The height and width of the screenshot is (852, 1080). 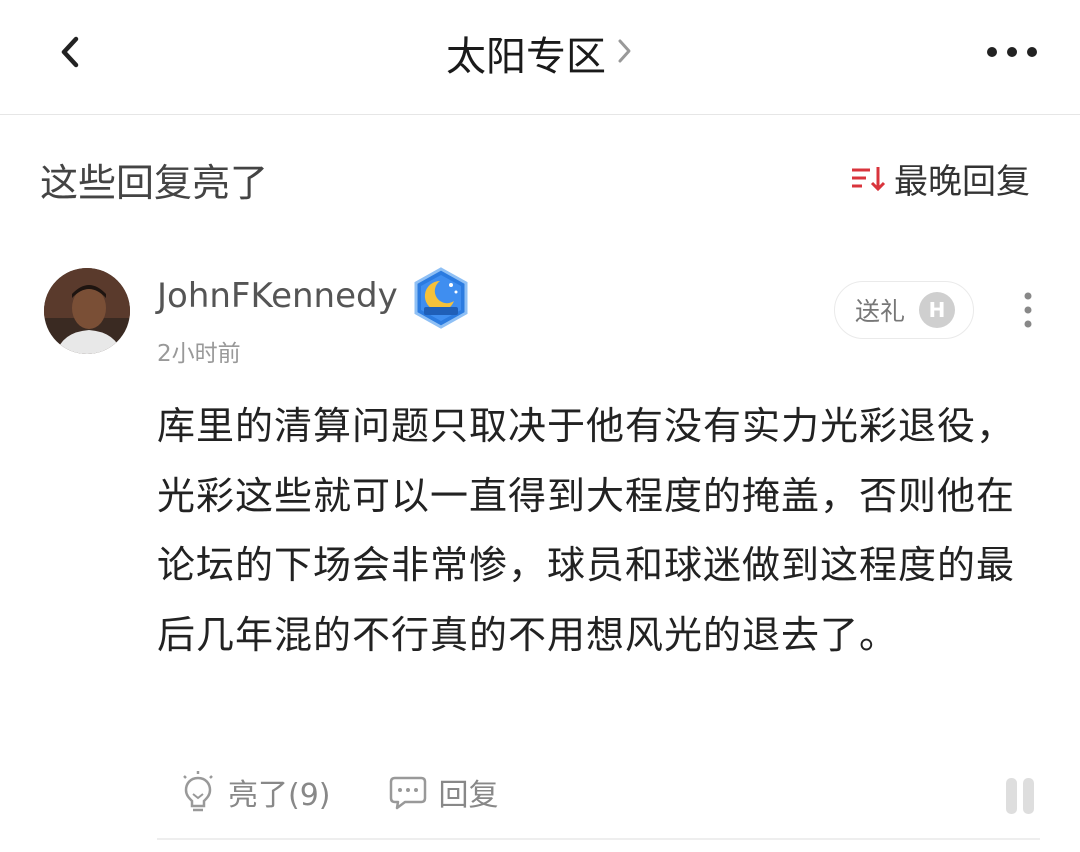 I want to click on top-nav-bar: 太阳专区, so click(x=540, y=57).